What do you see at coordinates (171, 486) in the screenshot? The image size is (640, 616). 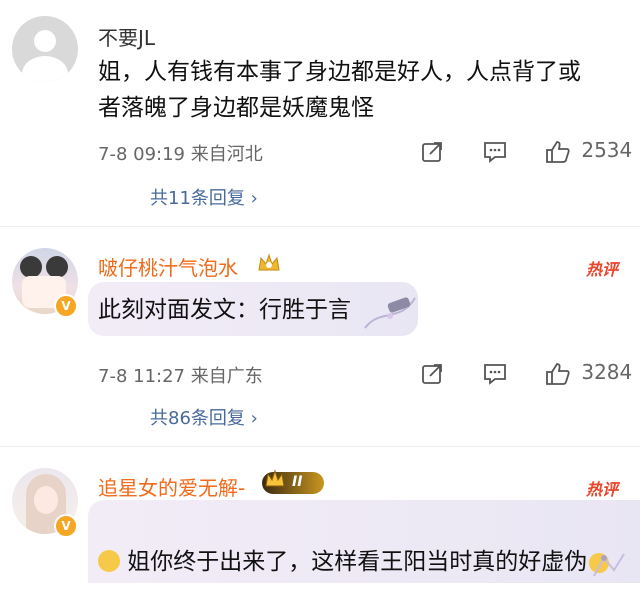 I see `comment-username: 追星女的爱无解-` at bounding box center [171, 486].